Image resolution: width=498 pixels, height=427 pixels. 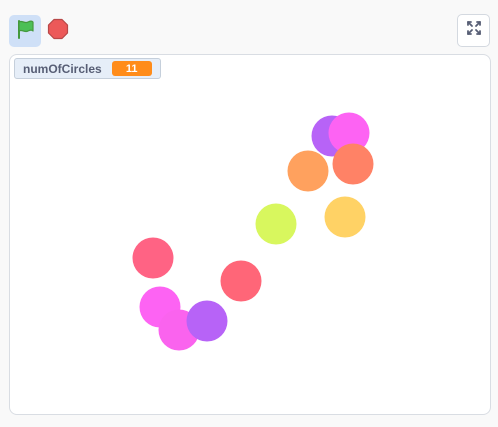 I want to click on green-flag-icon, so click(x=25, y=31).